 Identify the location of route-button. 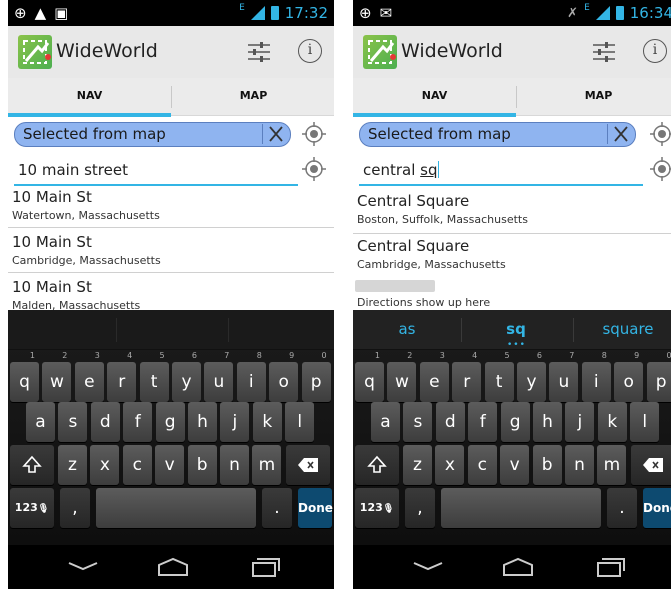
(395, 286).